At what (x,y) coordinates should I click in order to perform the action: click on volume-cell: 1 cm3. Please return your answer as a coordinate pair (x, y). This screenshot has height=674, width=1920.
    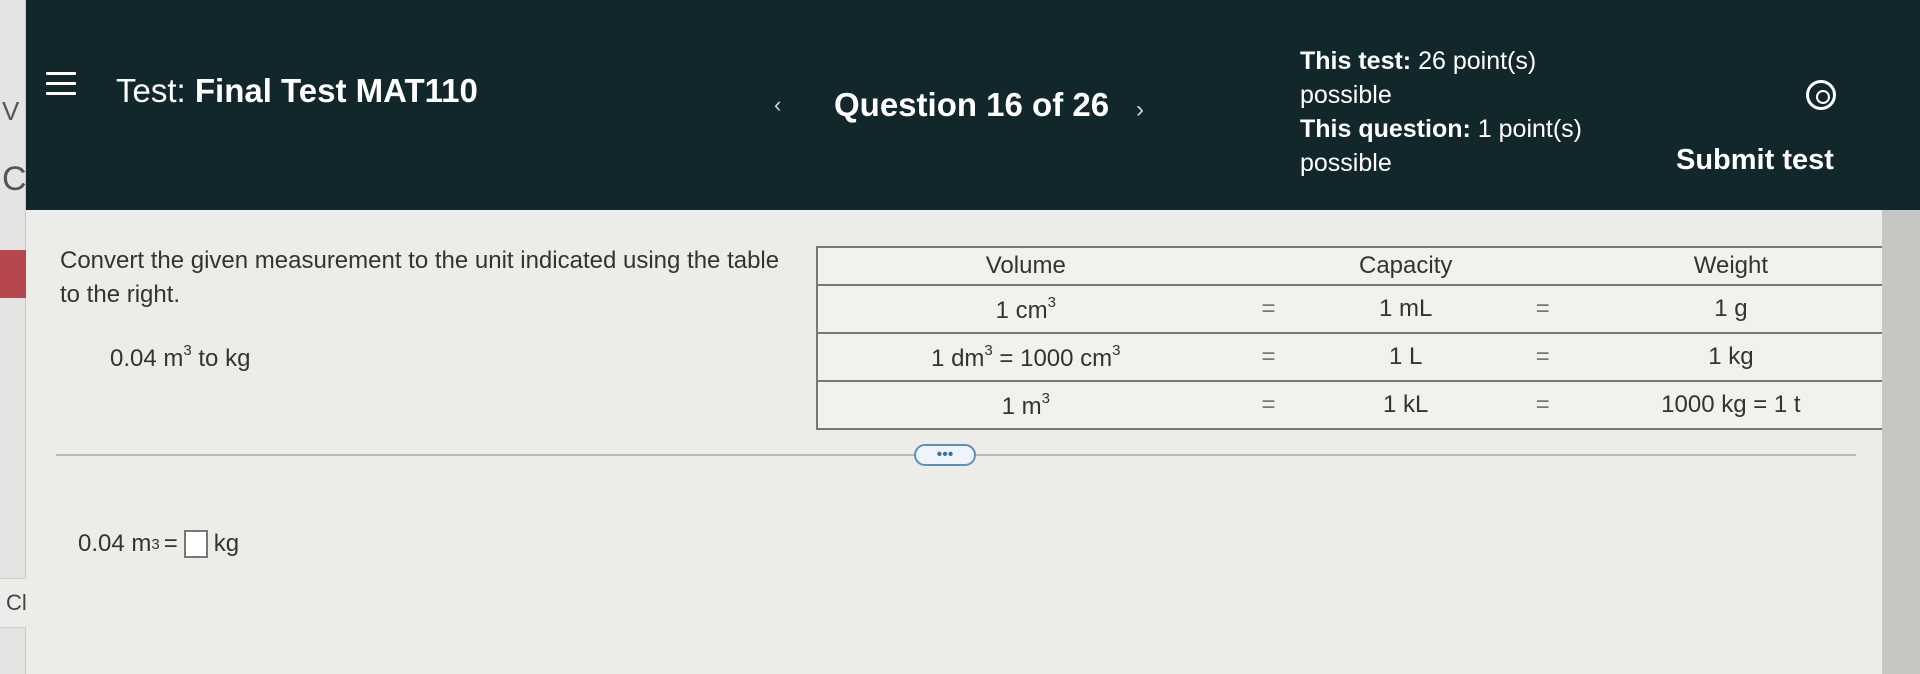
    Looking at the image, I should click on (1025, 308).